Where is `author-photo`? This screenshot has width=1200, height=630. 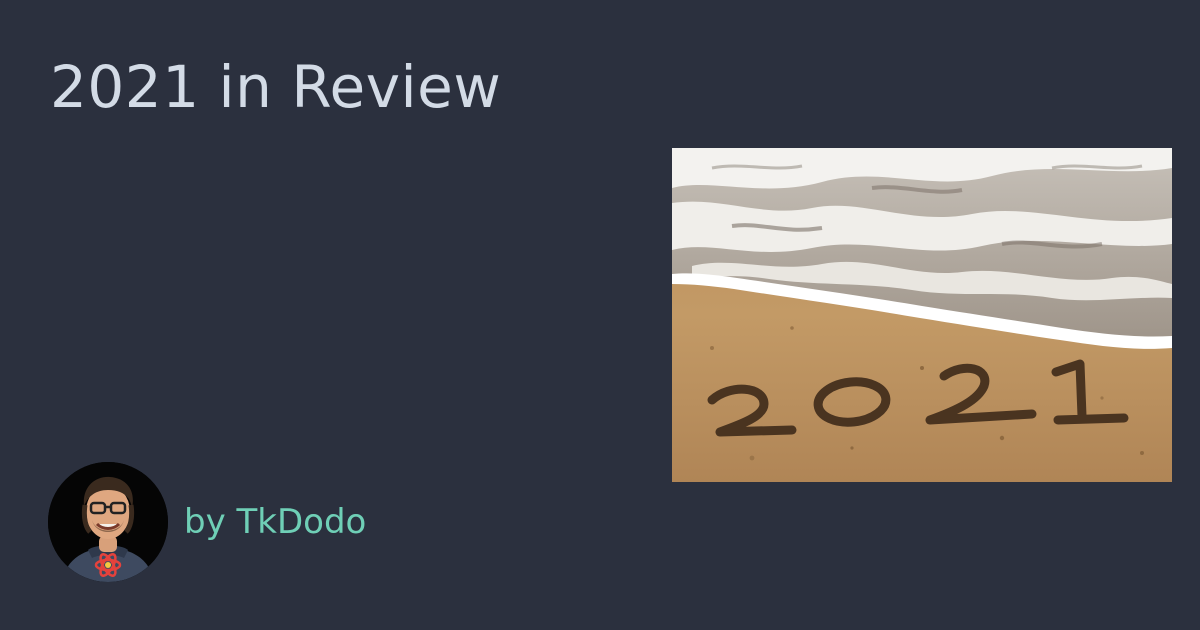 author-photo is located at coordinates (108, 522).